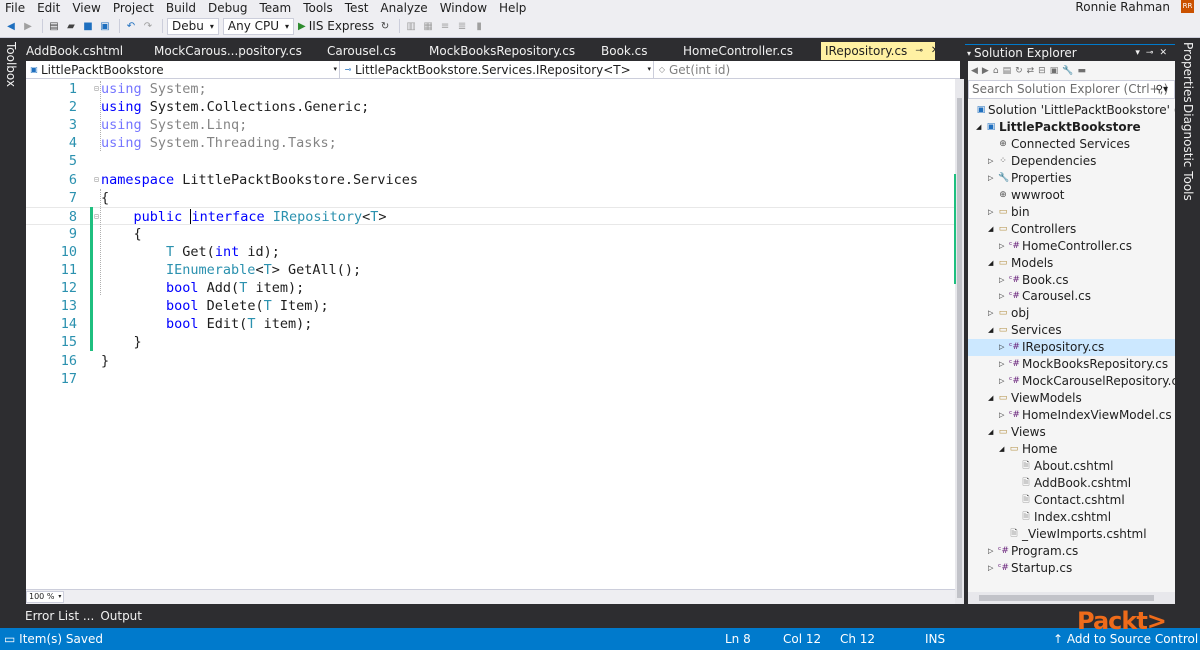 The height and width of the screenshot is (650, 1200). Describe the element at coordinates (131, 26) in the screenshot. I see `undo-icon: ↶` at that location.